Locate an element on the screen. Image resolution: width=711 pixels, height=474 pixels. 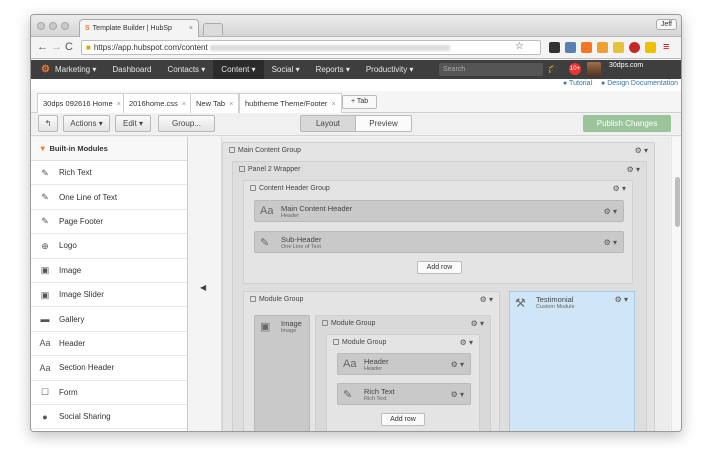
sidebar-collapse-handle: ◀ is located at coordinates (205, 284).